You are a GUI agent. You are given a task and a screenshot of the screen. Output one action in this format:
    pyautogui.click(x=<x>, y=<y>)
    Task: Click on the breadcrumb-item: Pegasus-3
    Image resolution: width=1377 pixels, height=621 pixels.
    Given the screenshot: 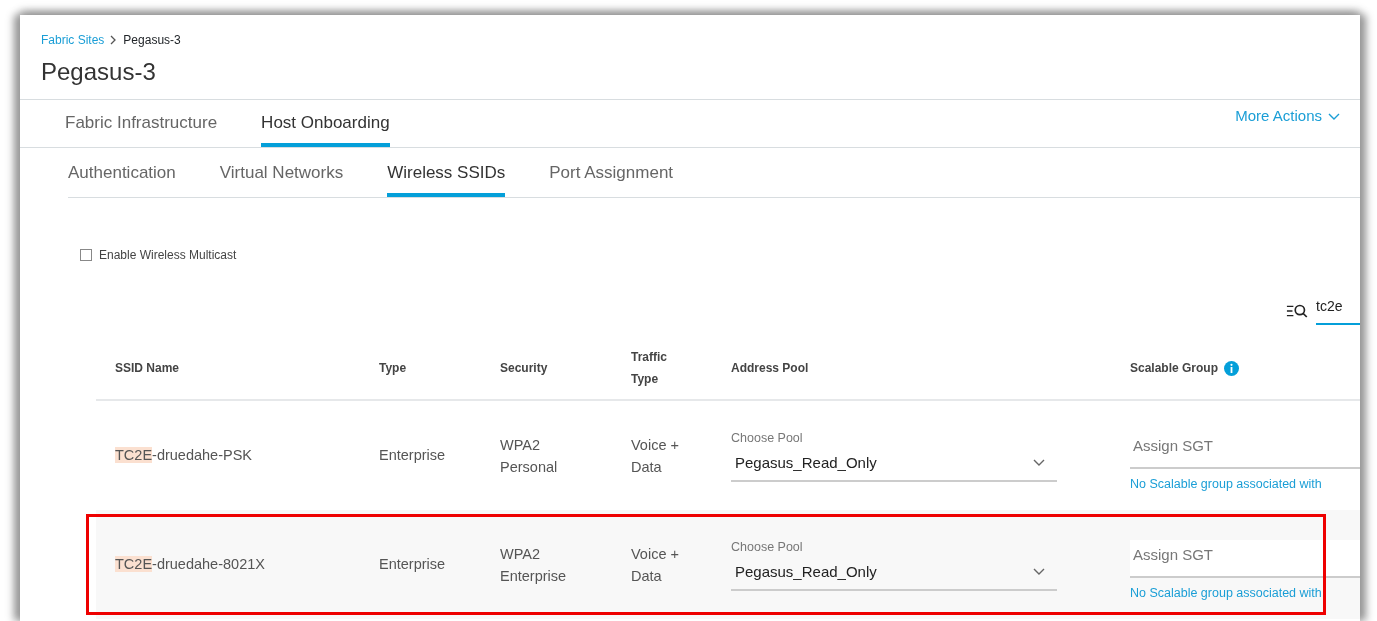 What is the action you would take?
    pyautogui.click(x=152, y=40)
    